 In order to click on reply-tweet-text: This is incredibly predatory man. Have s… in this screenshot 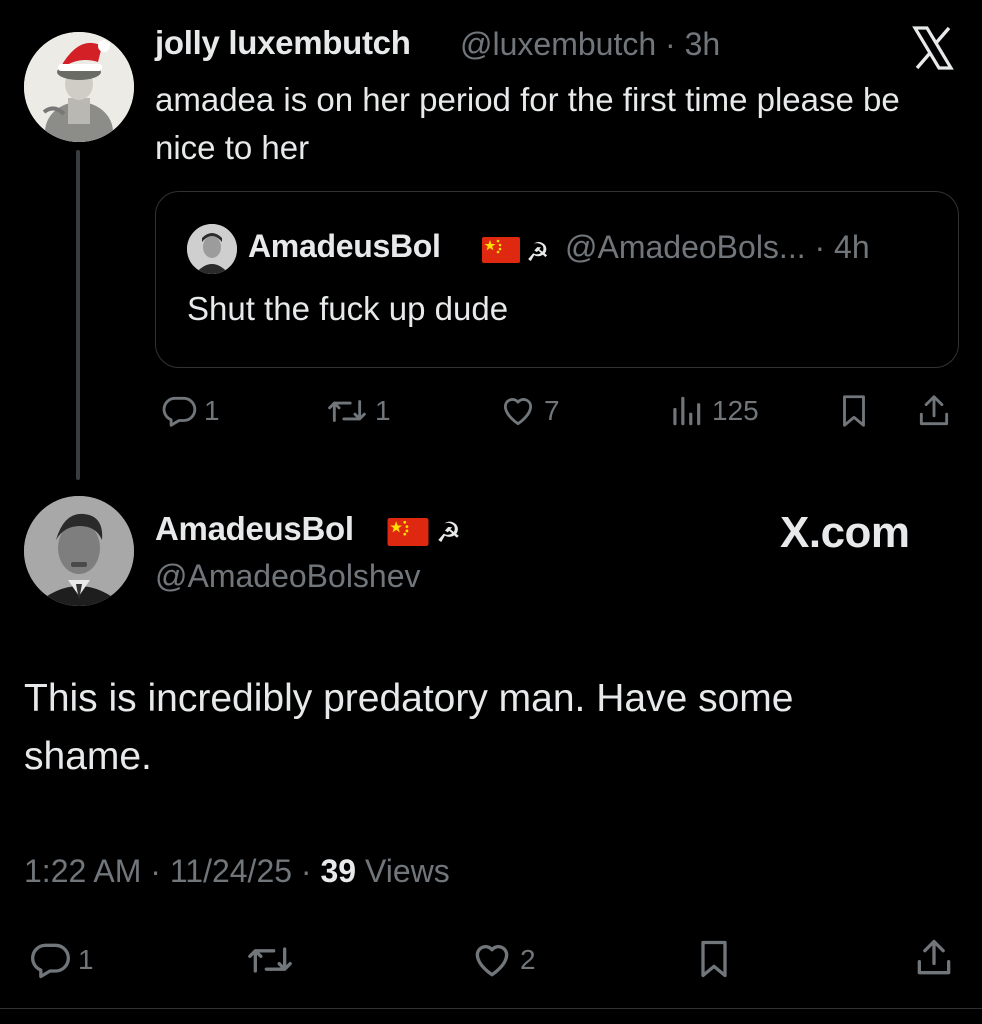, I will do `click(409, 727)`.